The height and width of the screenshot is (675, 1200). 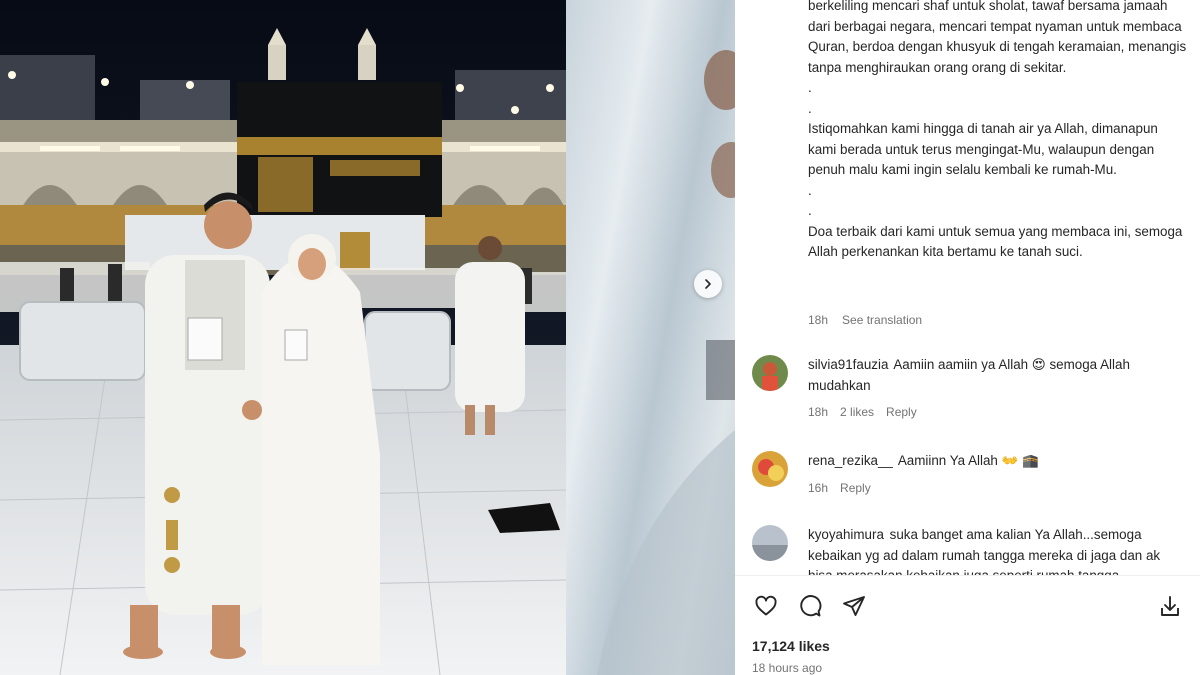 I want to click on carousel-next-button, so click(x=708, y=284).